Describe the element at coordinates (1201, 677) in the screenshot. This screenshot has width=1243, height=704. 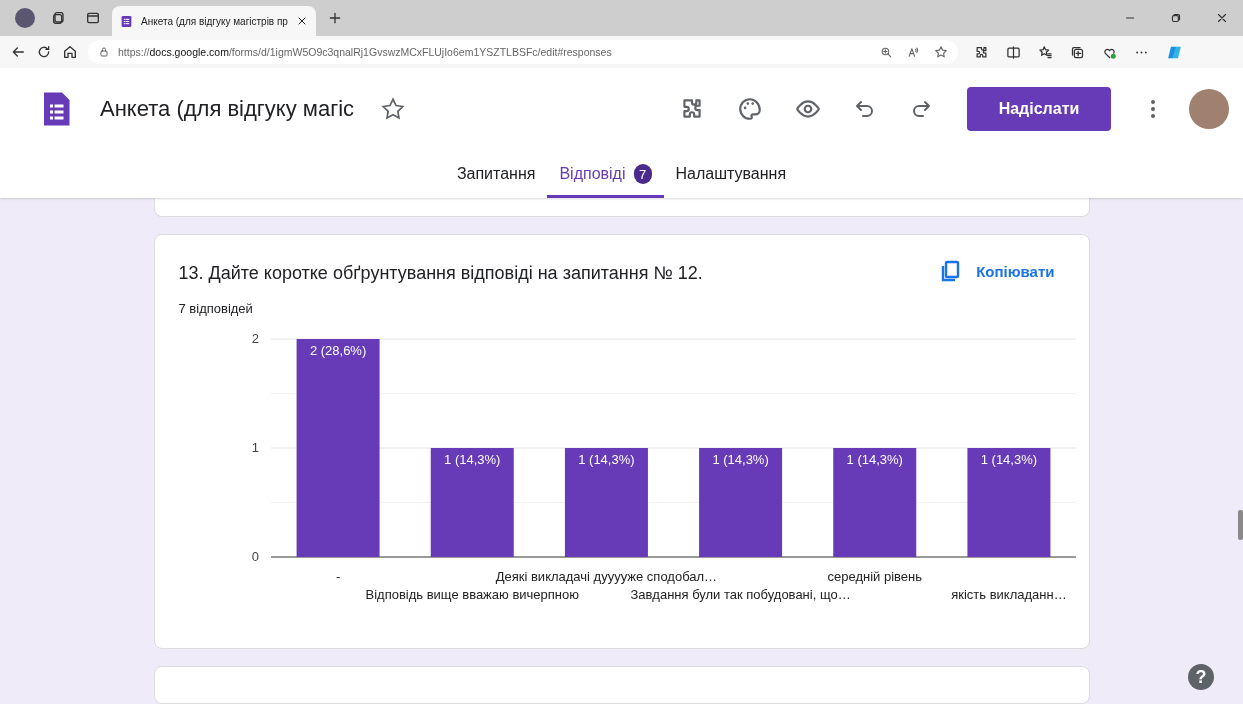
I see `help-button: ?` at that location.